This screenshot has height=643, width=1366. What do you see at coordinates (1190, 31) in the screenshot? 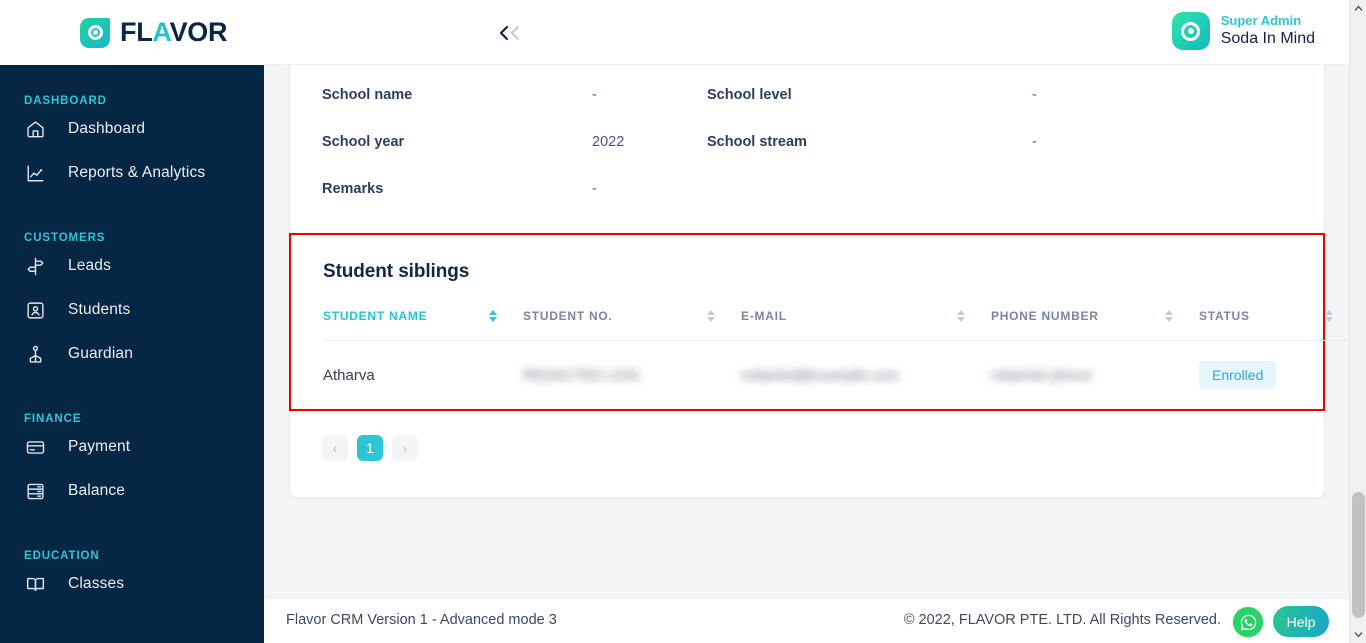
I see `avatar` at bounding box center [1190, 31].